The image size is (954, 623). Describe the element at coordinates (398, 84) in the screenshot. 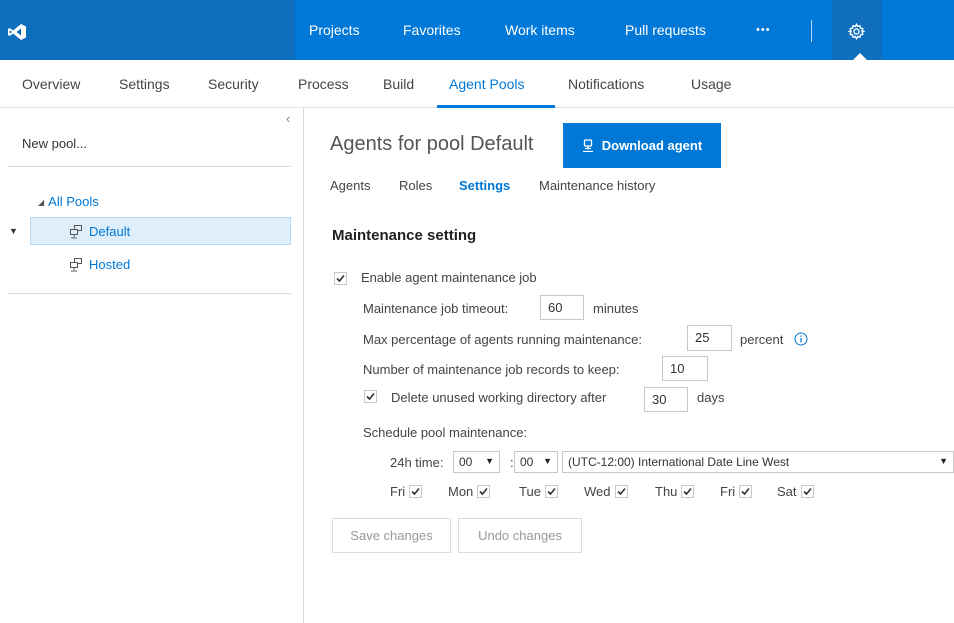

I see `subnav-build: Build` at that location.